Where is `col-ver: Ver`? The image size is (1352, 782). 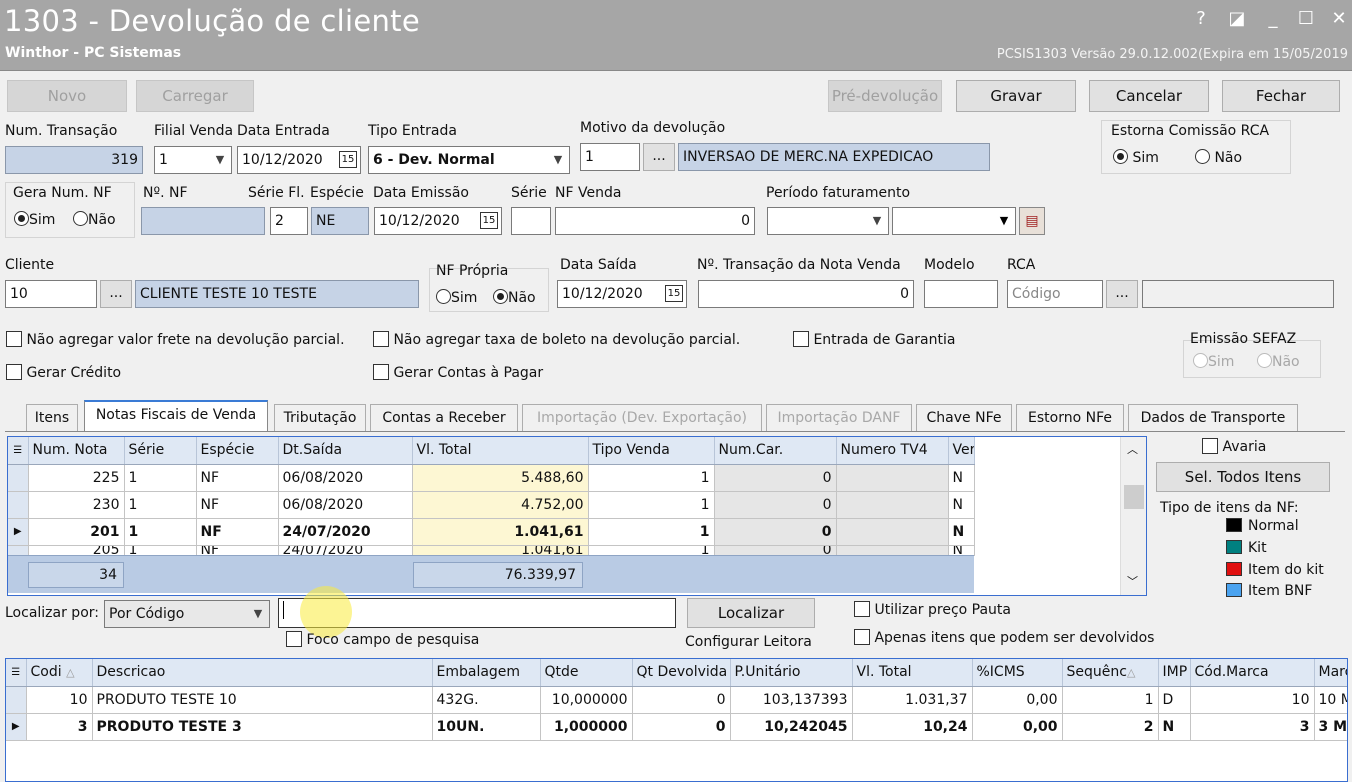
col-ver: Ver is located at coordinates (961, 451).